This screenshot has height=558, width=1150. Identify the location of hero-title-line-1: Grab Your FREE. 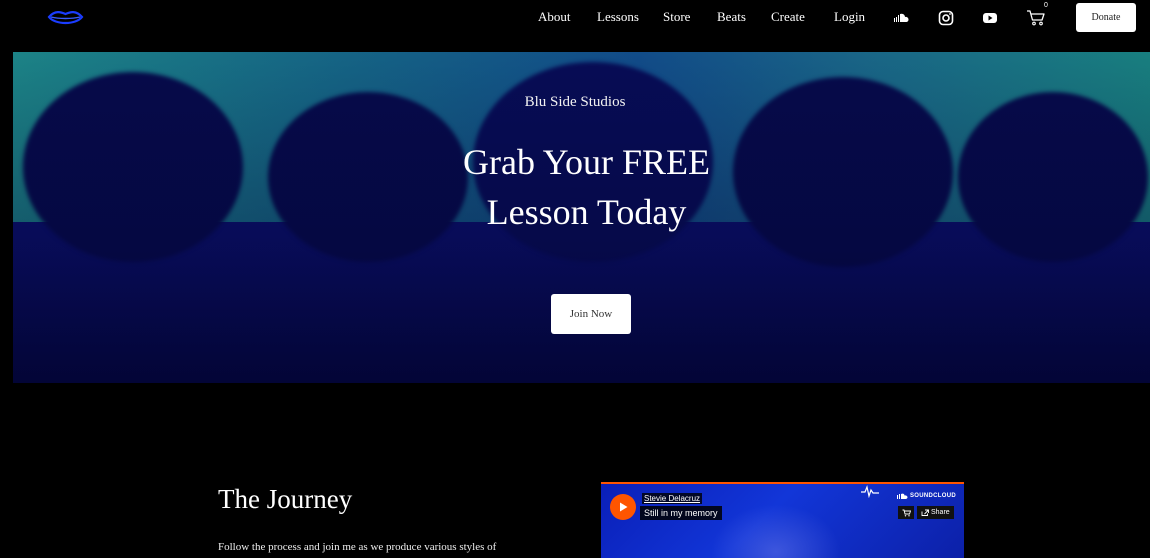
(586, 162).